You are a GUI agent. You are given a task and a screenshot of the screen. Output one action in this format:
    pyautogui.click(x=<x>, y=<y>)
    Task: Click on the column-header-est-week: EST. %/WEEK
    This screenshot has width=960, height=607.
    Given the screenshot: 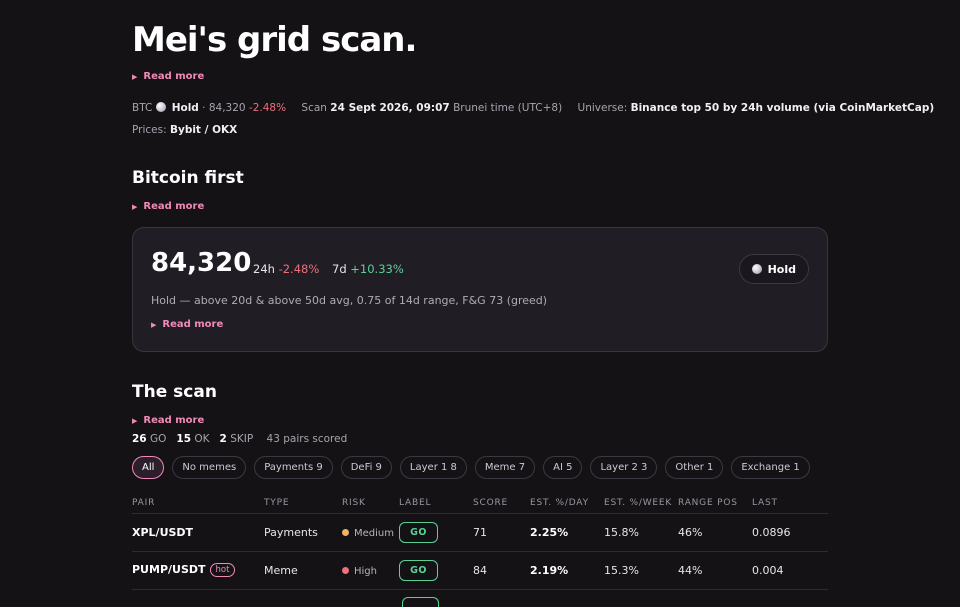 What is the action you would take?
    pyautogui.click(x=641, y=504)
    